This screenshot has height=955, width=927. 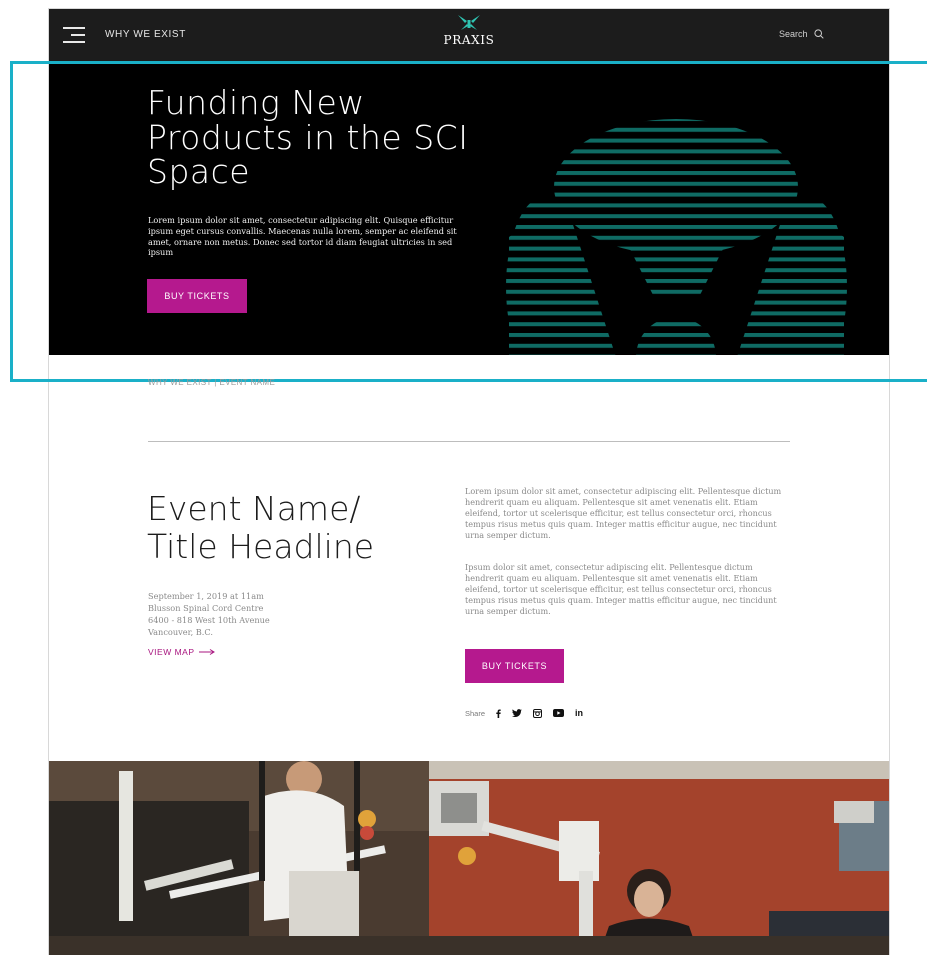 I want to click on search-label: Search, so click(x=793, y=34).